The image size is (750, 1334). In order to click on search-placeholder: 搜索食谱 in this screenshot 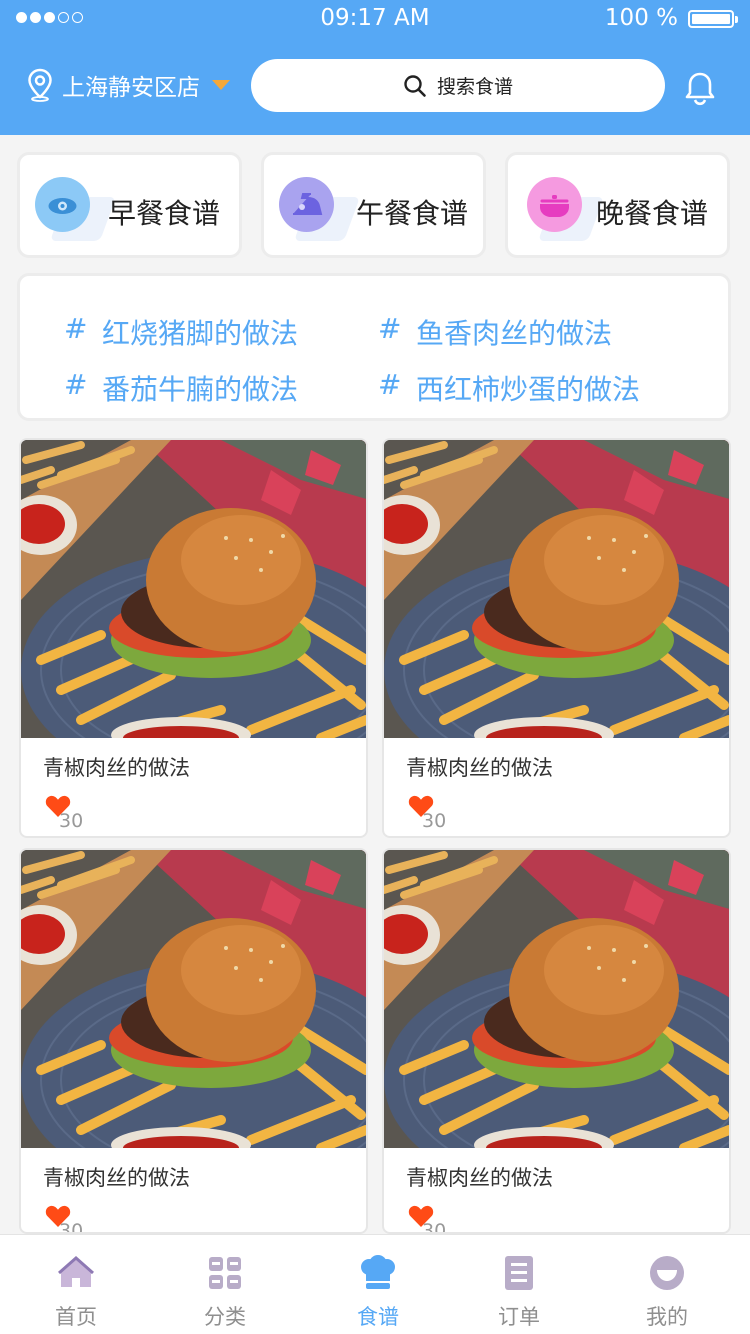, I will do `click(474, 87)`.